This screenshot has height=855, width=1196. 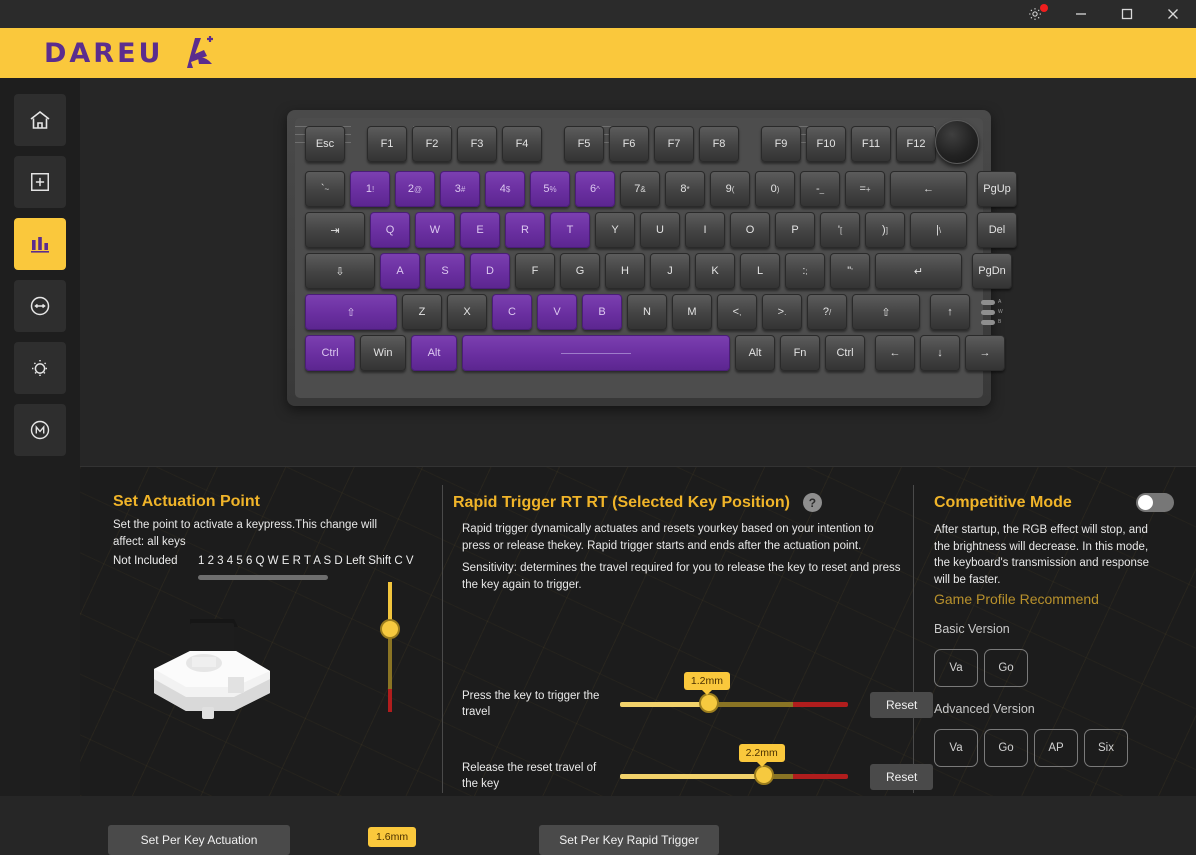 I want to click on sidebar-item-lighting, so click(x=40, y=368).